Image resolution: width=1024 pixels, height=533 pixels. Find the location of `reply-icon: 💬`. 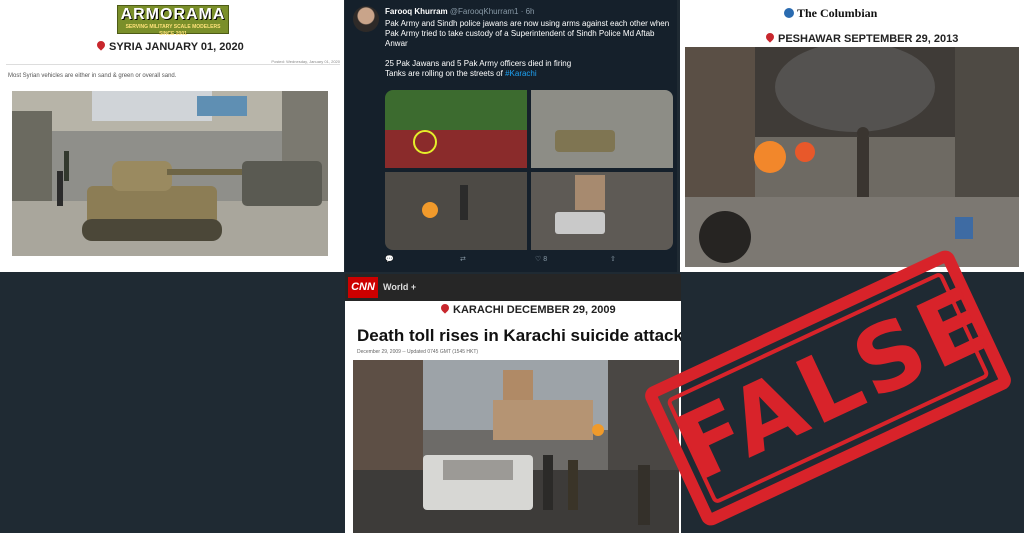

reply-icon: 💬 is located at coordinates (389, 259).